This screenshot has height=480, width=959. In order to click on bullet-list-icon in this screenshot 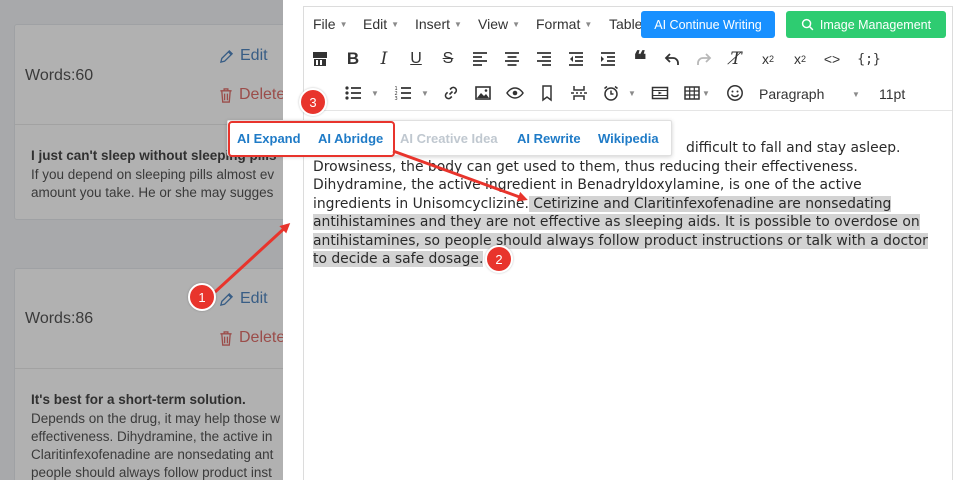, I will do `click(353, 93)`.